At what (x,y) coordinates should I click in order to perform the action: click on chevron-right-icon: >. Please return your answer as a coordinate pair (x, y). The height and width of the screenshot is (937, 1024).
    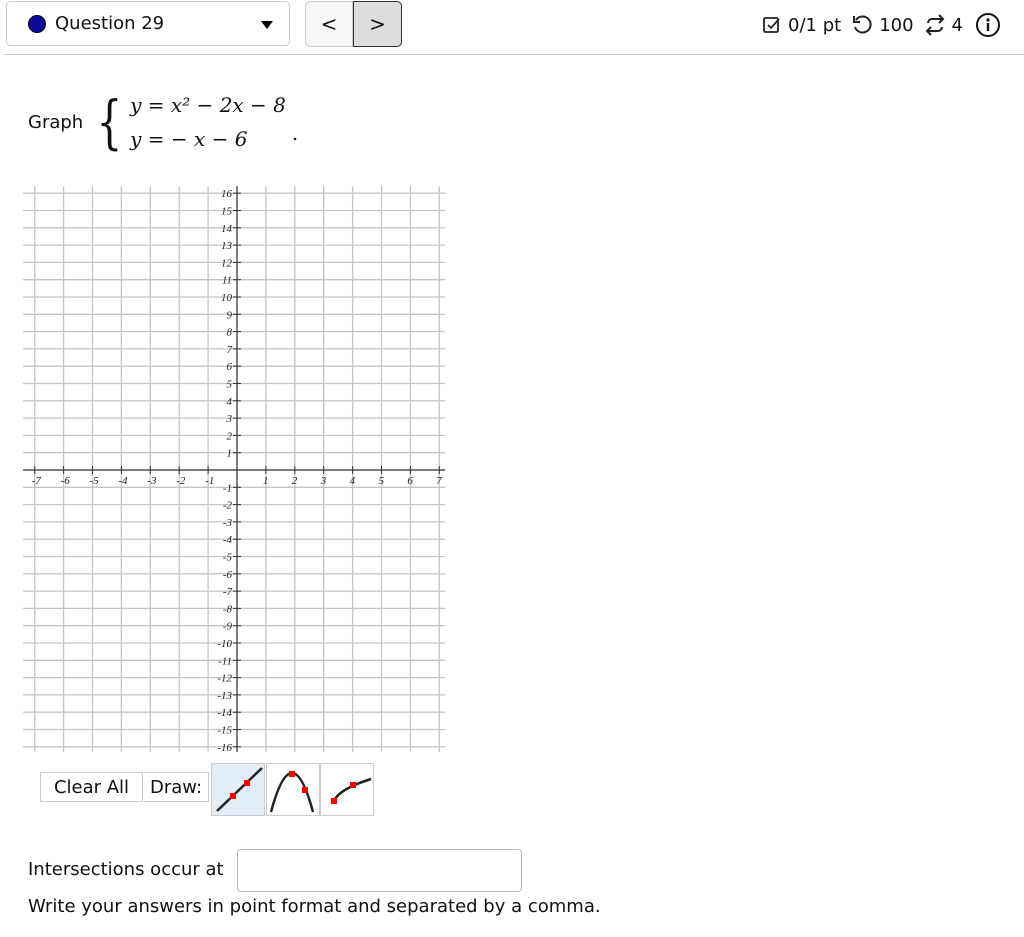
    Looking at the image, I should click on (377, 24).